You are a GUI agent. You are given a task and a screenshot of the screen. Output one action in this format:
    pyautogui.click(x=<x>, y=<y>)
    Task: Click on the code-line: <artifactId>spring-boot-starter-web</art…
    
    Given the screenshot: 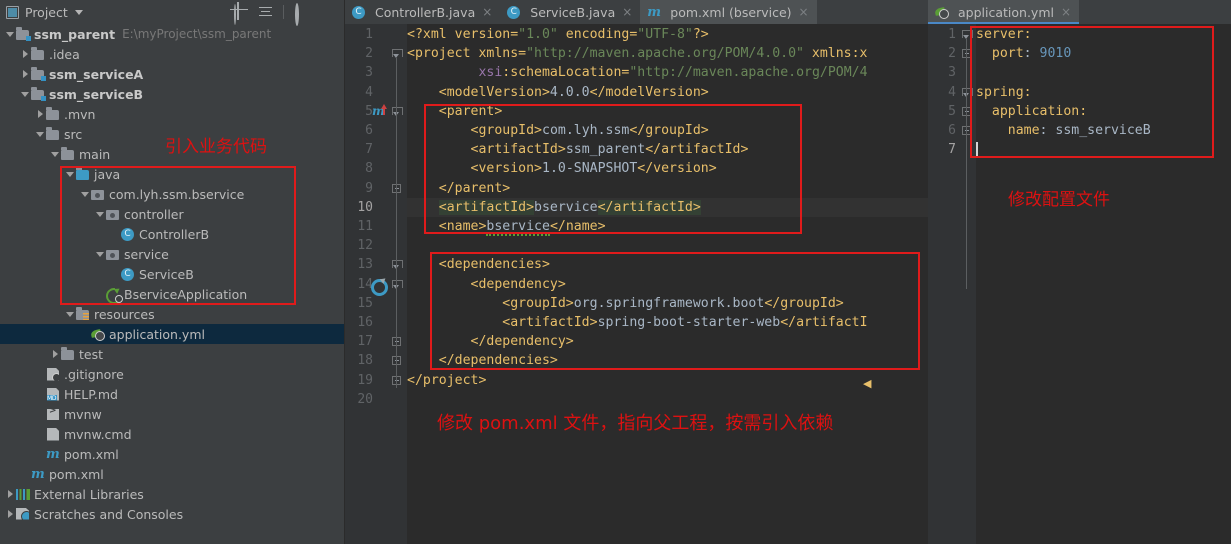 What is the action you would take?
    pyautogui.click(x=637, y=322)
    